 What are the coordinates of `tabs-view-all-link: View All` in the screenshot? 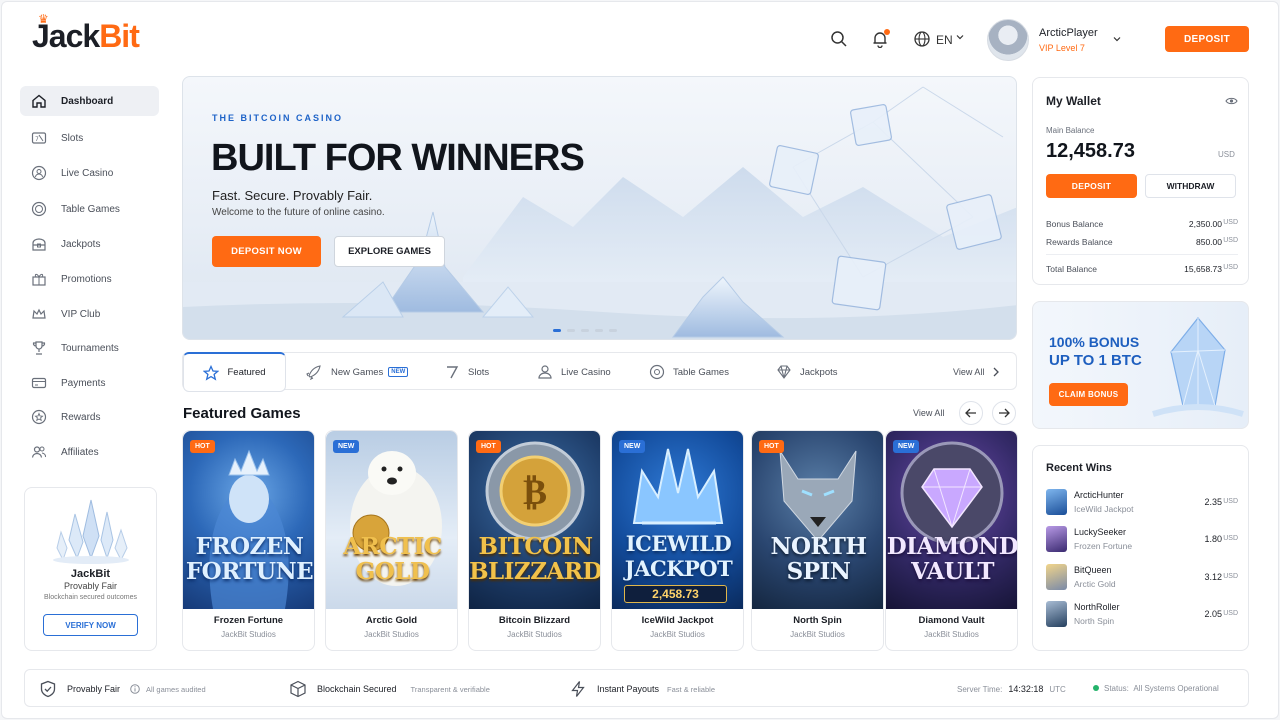 It's located at (976, 372).